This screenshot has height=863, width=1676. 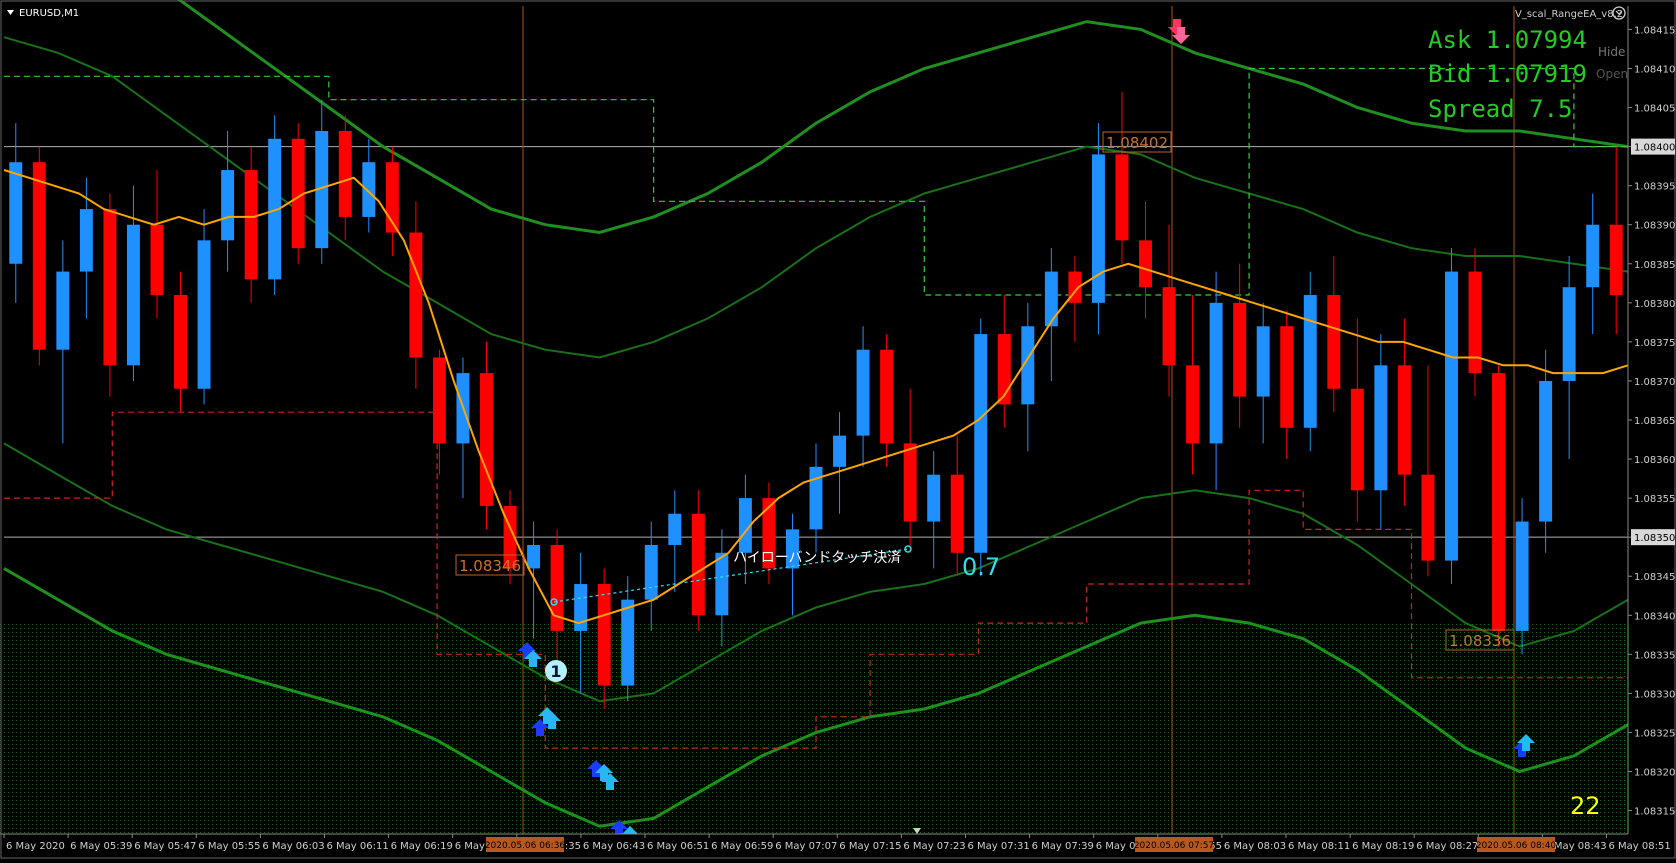 I want to click on time-axis-label: 6 May 06:51, so click(x=678, y=846).